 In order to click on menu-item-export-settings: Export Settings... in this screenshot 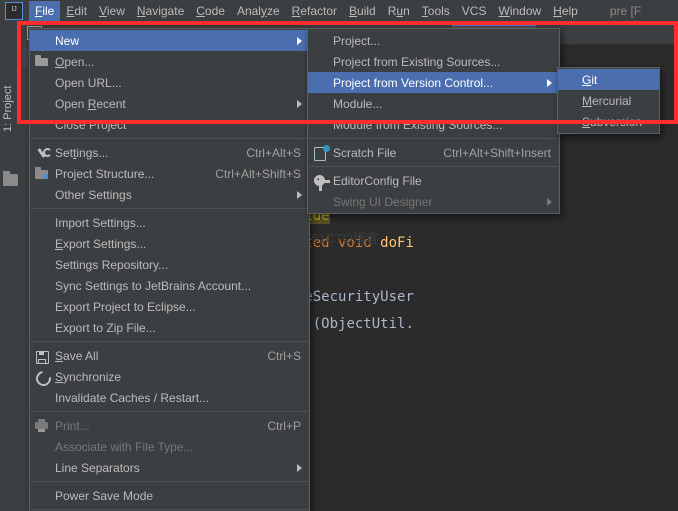, I will do `click(169, 243)`.